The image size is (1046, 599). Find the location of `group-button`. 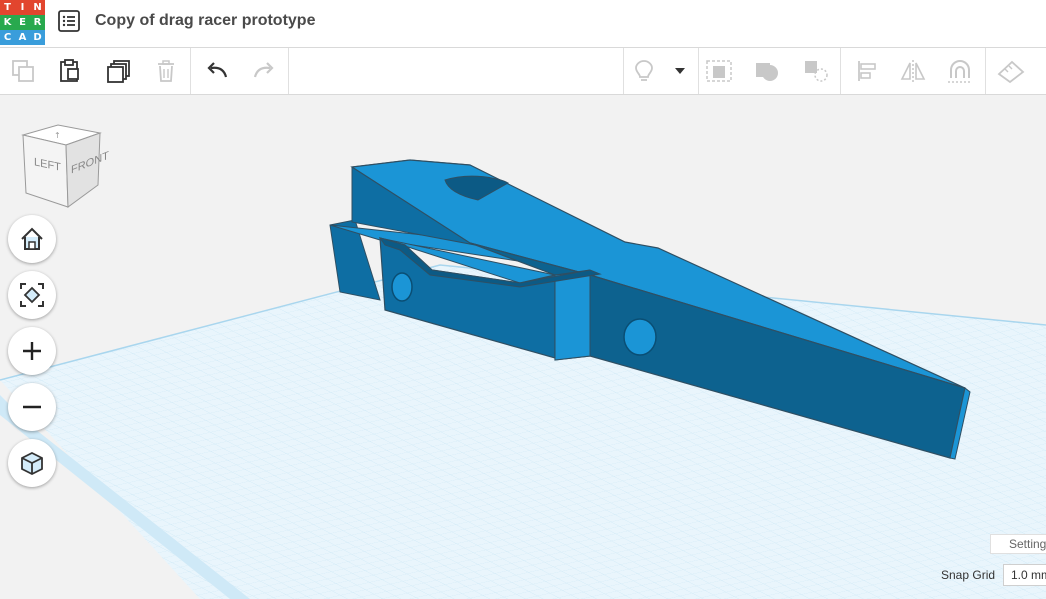

group-button is located at coordinates (719, 71).